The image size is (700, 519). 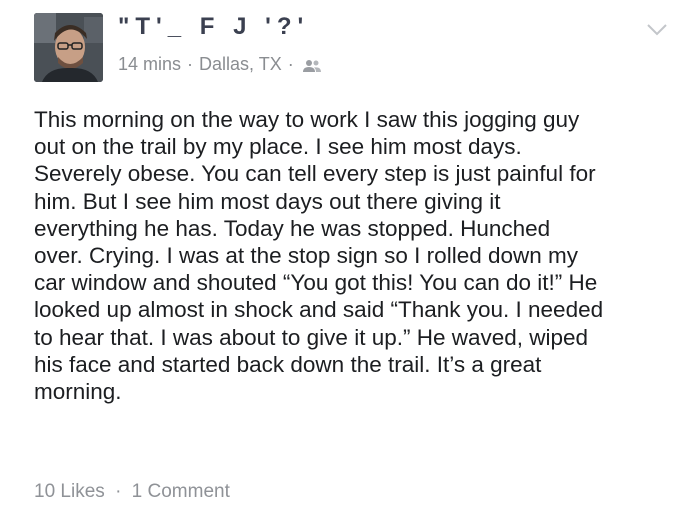 What do you see at coordinates (240, 64) in the screenshot?
I see `post-location: Dallas, TX` at bounding box center [240, 64].